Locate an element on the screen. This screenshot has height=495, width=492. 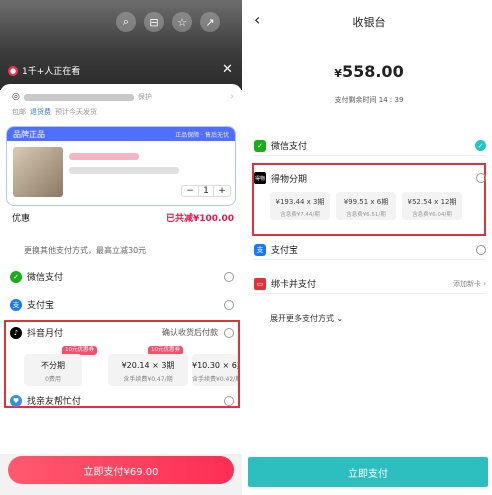
plan-option: ¥20.14 × 3期 含手续费¥0.47/期 is located at coordinates (148, 370).